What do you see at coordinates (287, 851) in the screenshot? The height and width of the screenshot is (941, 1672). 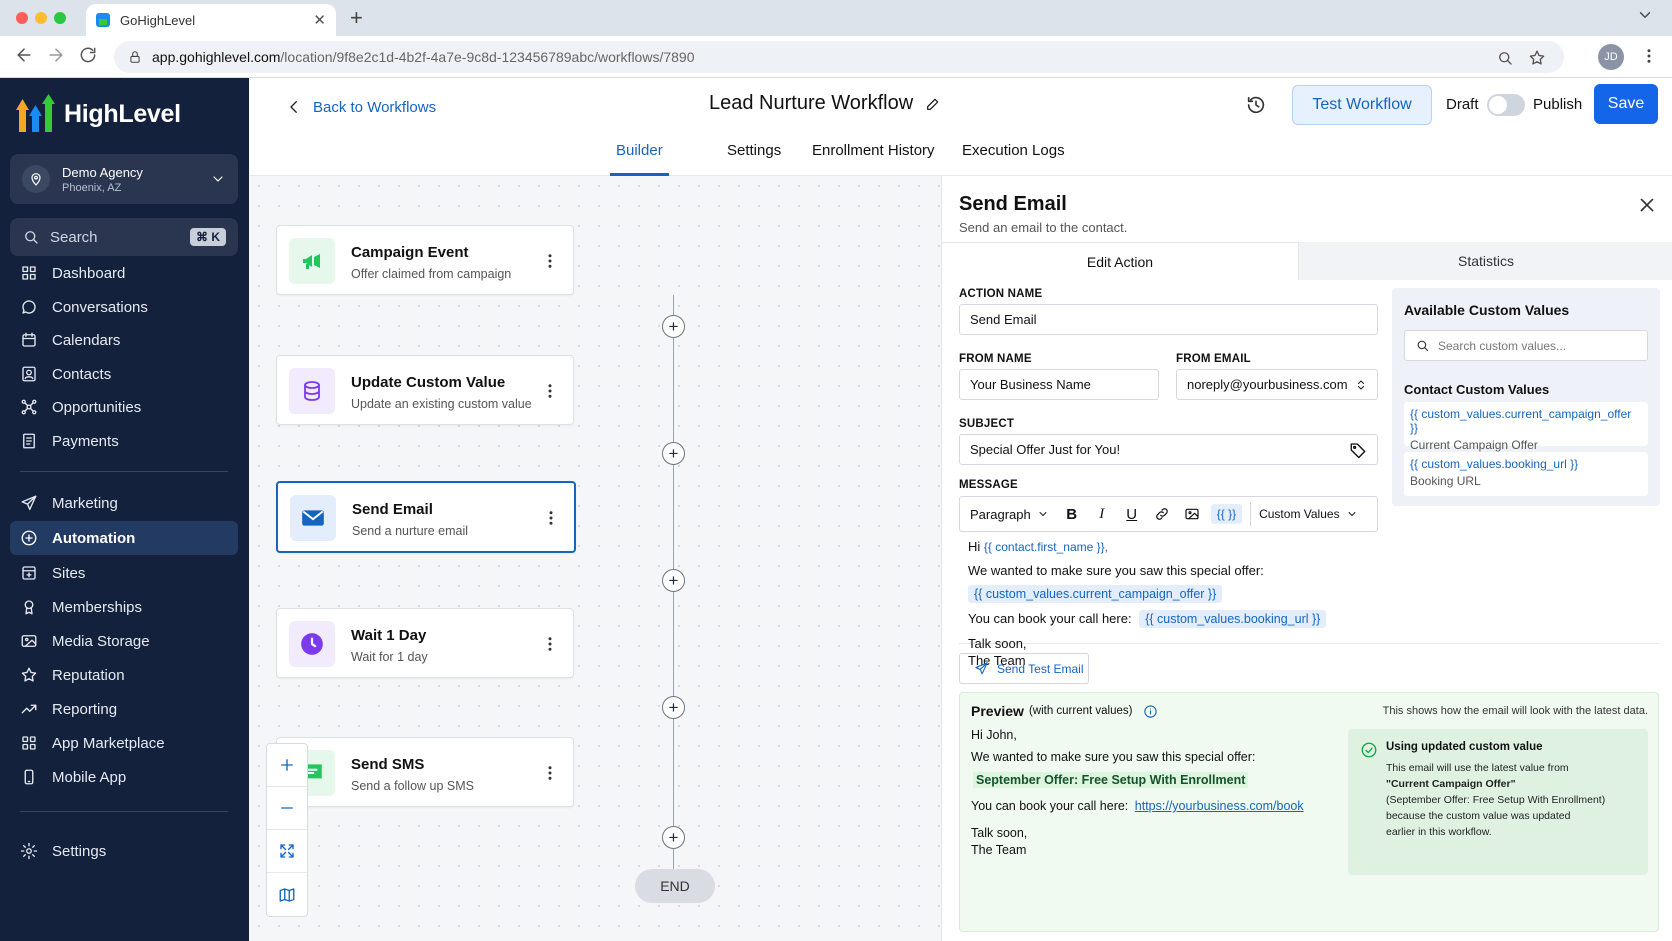 I see `fit-icon` at bounding box center [287, 851].